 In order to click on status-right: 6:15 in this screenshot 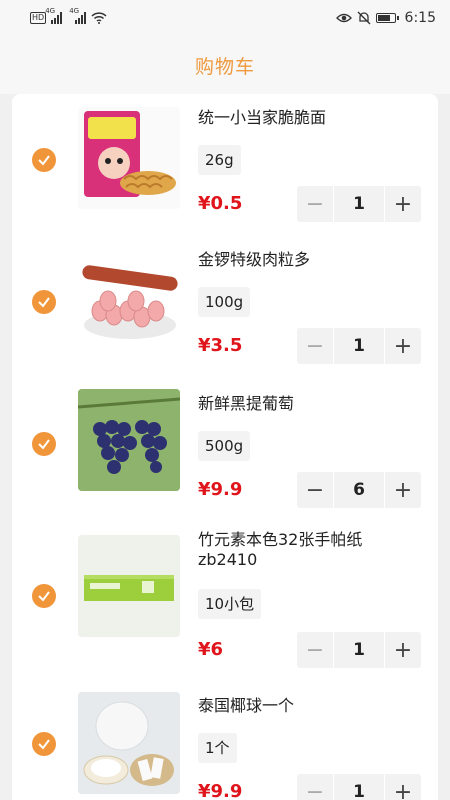, I will do `click(385, 18)`.